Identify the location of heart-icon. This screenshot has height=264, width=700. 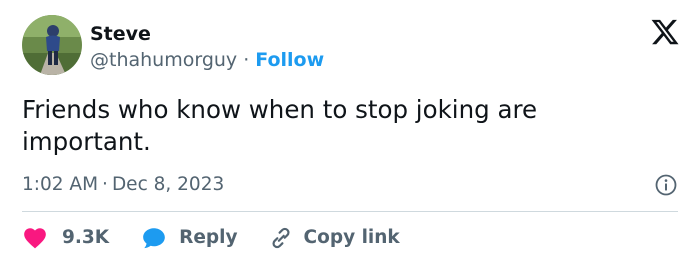
(35, 238).